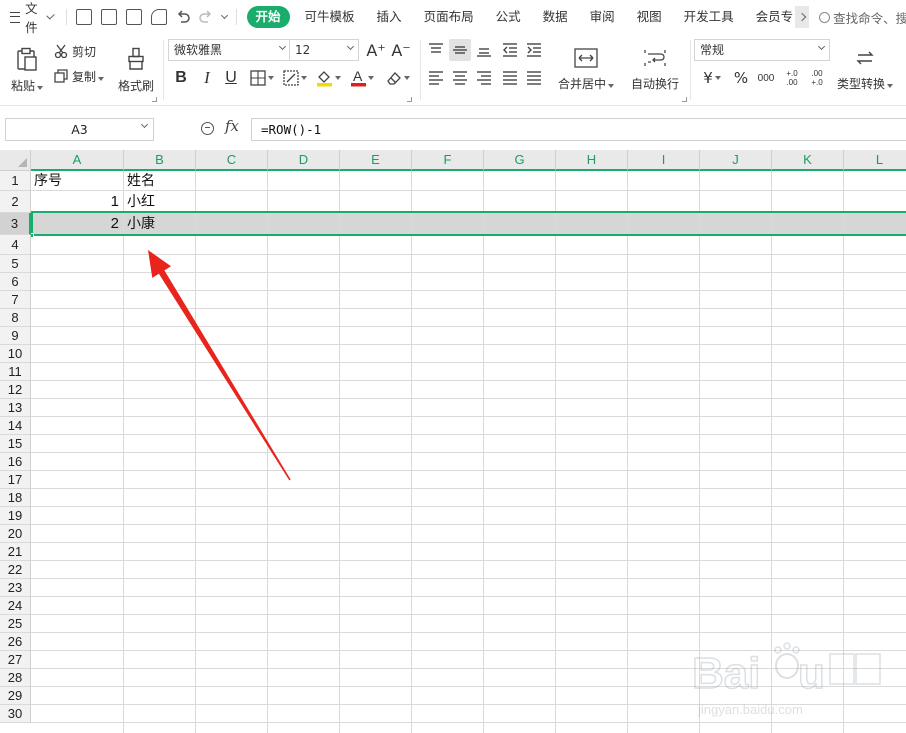 The image size is (906, 733). What do you see at coordinates (205, 17) in the screenshot?
I see `redo-icon` at bounding box center [205, 17].